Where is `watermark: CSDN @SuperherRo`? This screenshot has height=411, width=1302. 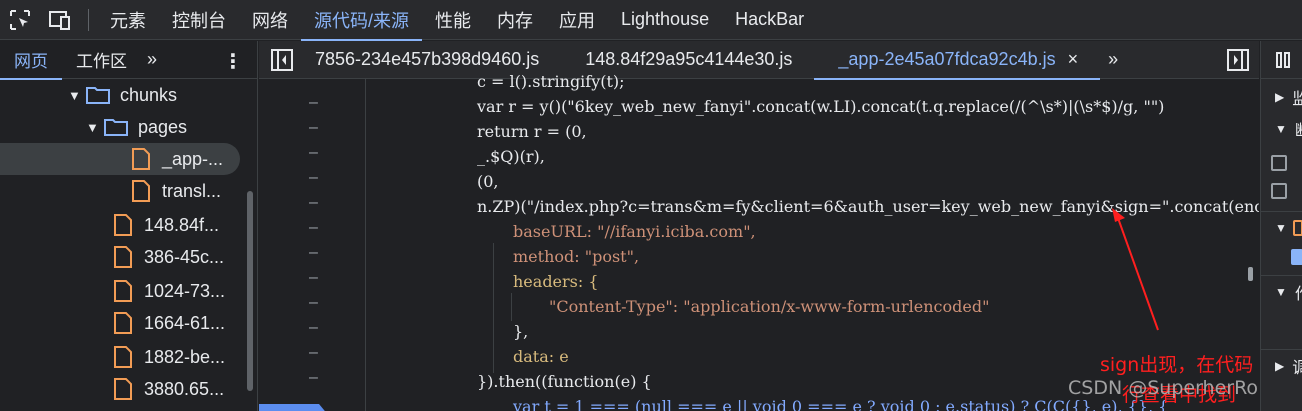 watermark: CSDN @SuperherRo is located at coordinates (1163, 388).